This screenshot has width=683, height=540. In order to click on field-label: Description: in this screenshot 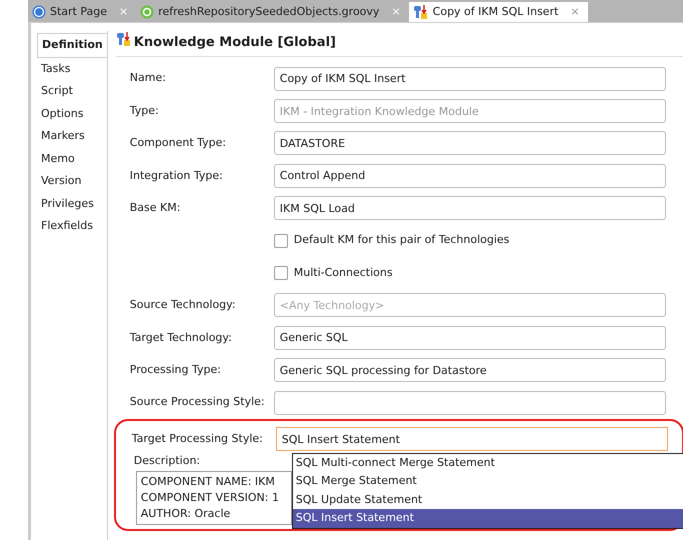, I will do `click(167, 460)`.